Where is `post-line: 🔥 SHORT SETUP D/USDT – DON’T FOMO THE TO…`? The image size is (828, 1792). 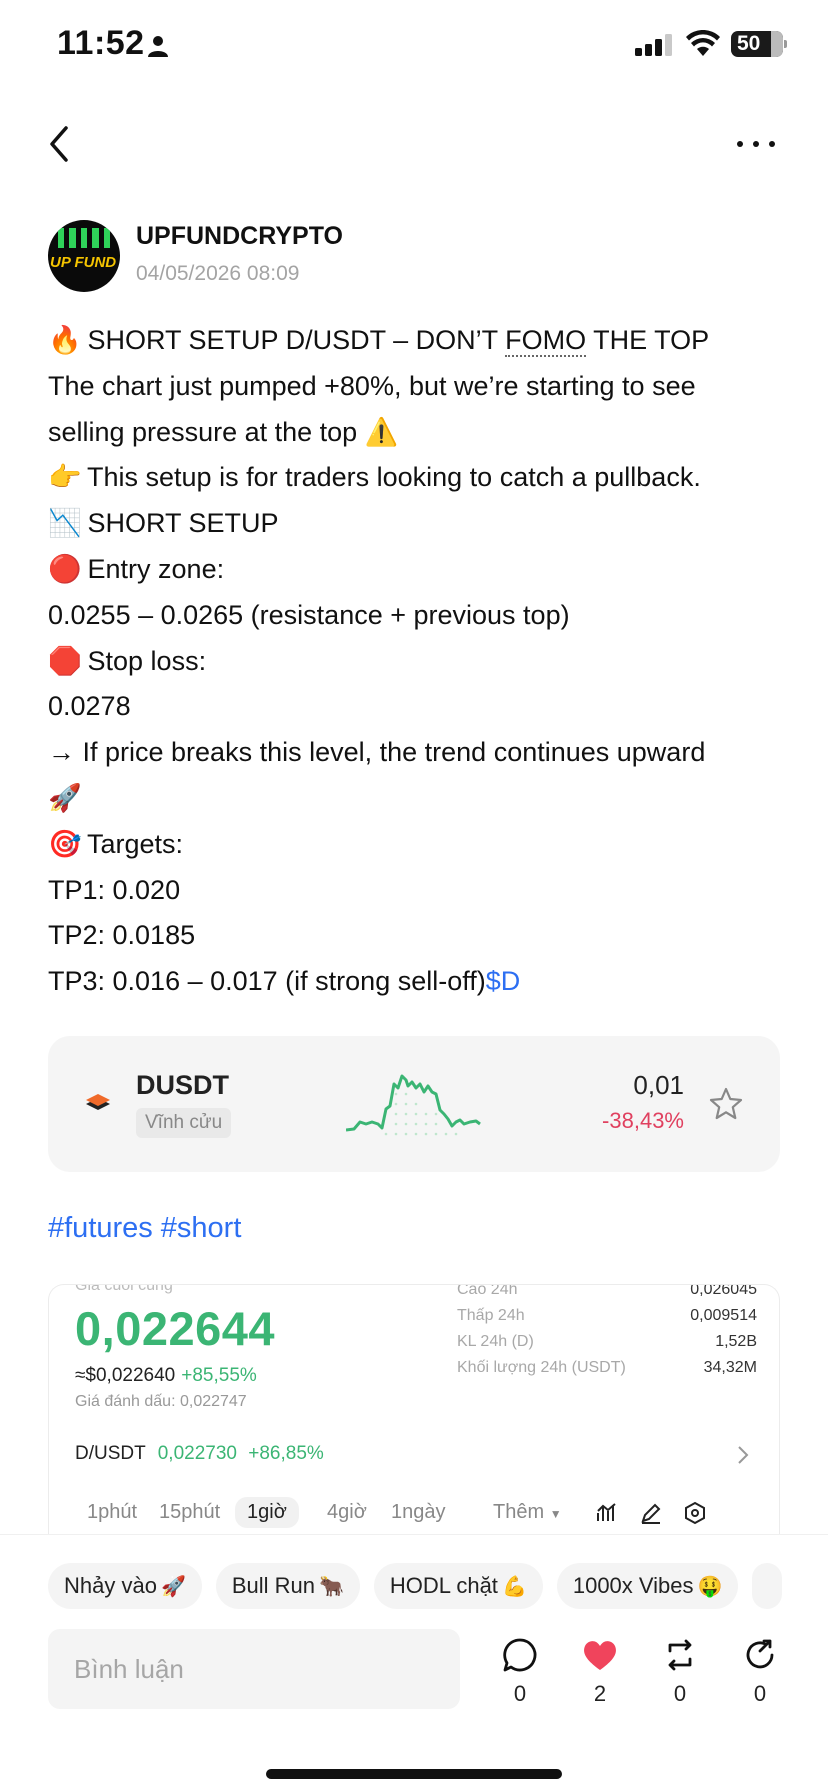 post-line: 🔥 SHORT SETUP D/USDT – DON’T FOMO THE TO… is located at coordinates (418, 341).